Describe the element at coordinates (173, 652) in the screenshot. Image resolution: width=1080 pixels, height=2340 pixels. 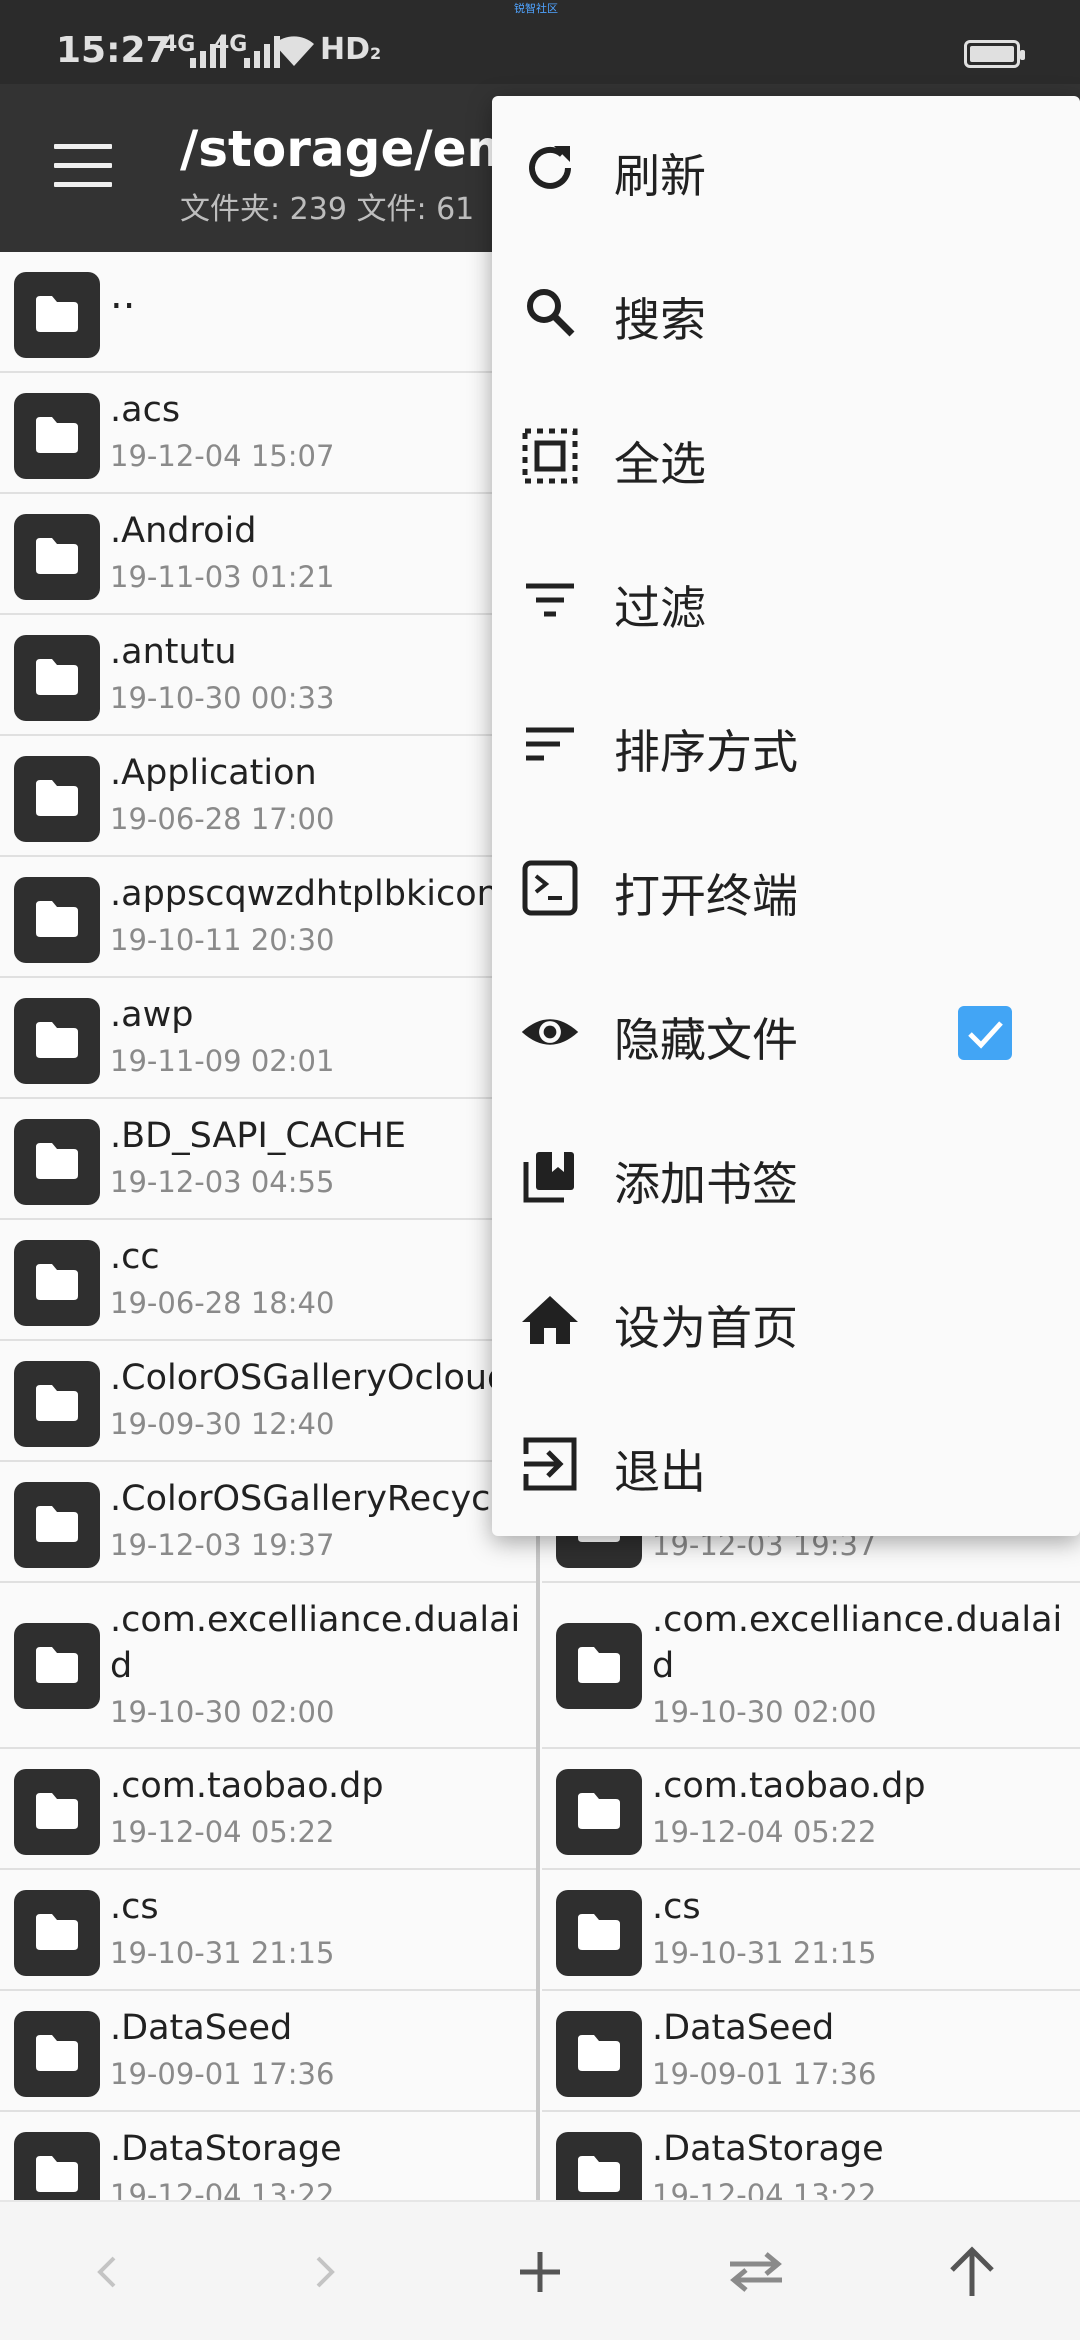
I see `file-name: .antutu` at that location.